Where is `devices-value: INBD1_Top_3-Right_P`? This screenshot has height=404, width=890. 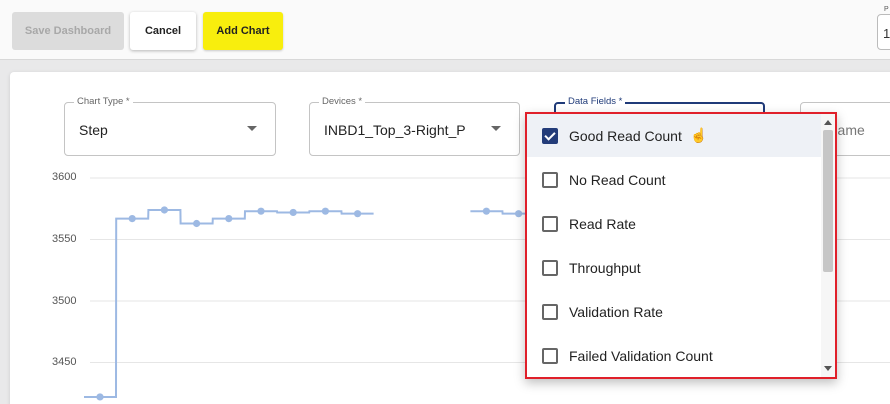
devices-value: INBD1_Top_3-Right_P is located at coordinates (395, 130).